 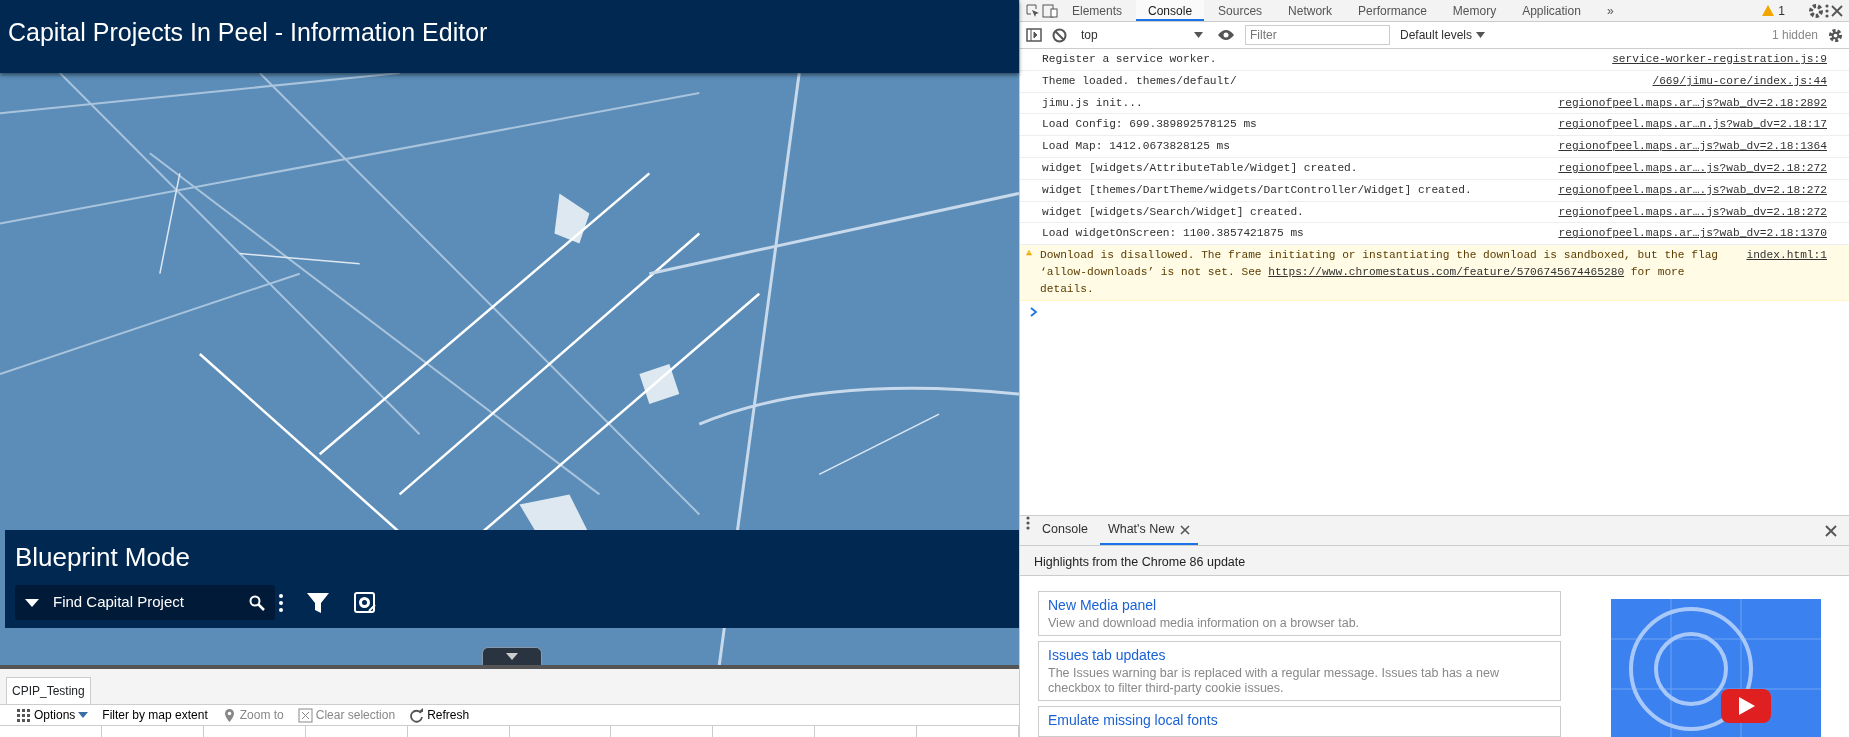 What do you see at coordinates (1794, 35) in the screenshot?
I see `hidden-count: 1 hidden` at bounding box center [1794, 35].